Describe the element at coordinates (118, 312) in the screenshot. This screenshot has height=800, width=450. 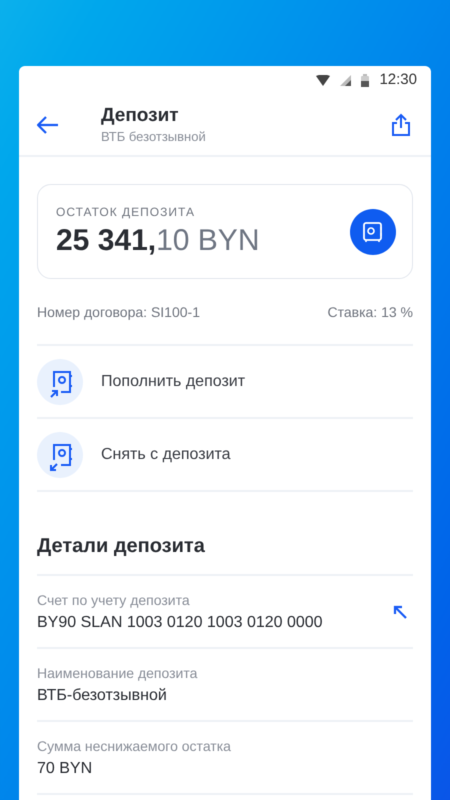
I see `contract-number: Номер договора: SI100-1` at that location.